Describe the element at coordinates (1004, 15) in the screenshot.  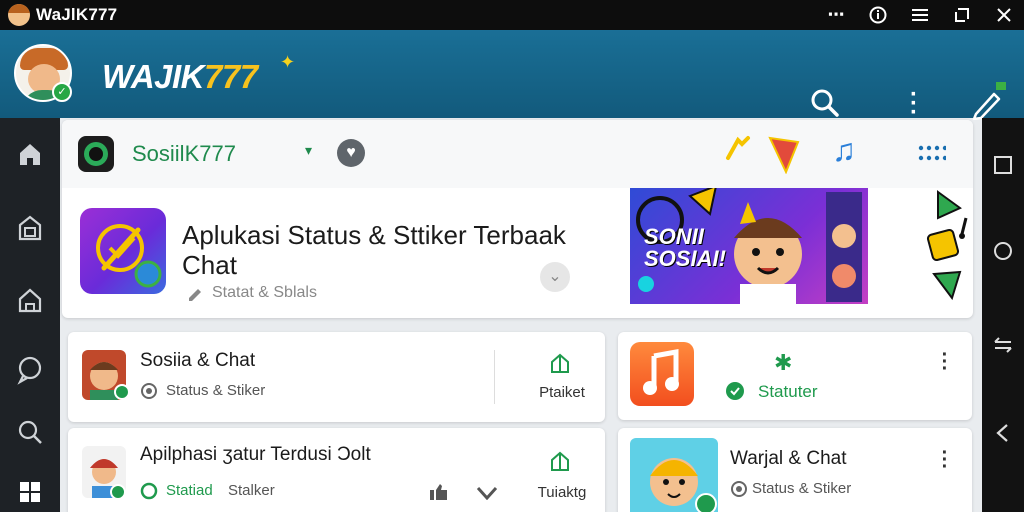
I see `close-icon` at that location.